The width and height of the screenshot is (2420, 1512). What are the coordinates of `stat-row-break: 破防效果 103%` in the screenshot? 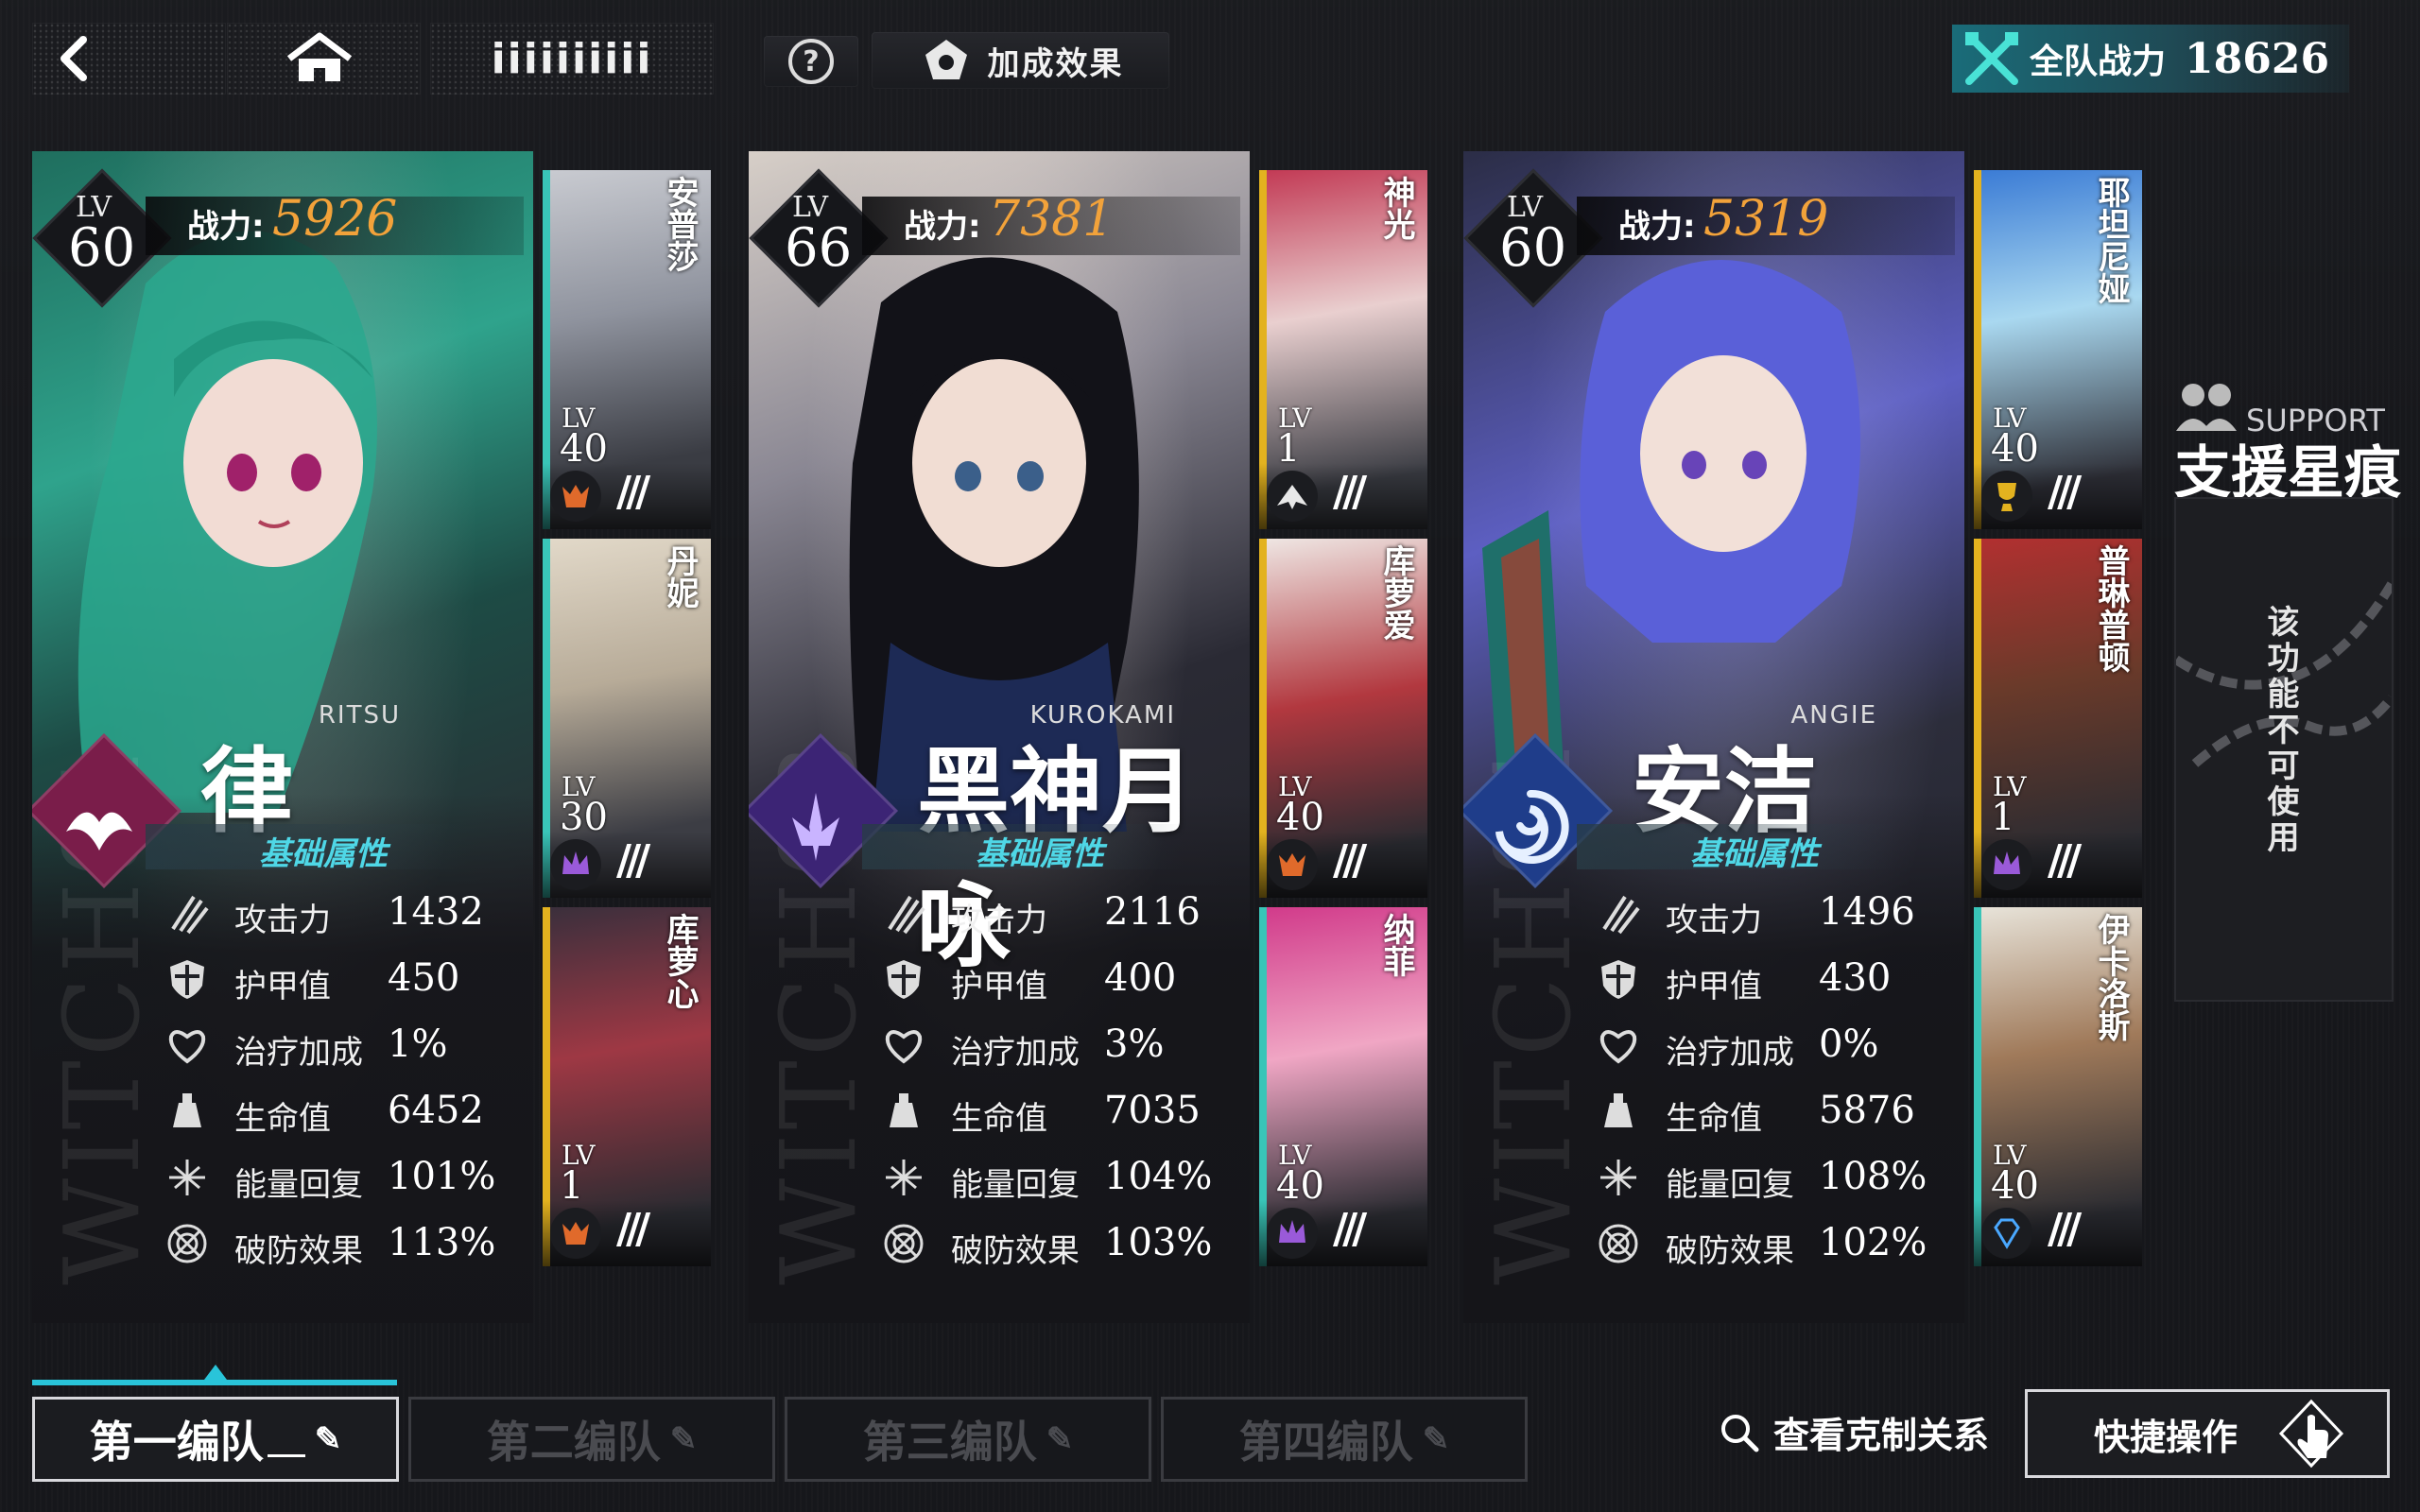 It's located at (994, 1245).